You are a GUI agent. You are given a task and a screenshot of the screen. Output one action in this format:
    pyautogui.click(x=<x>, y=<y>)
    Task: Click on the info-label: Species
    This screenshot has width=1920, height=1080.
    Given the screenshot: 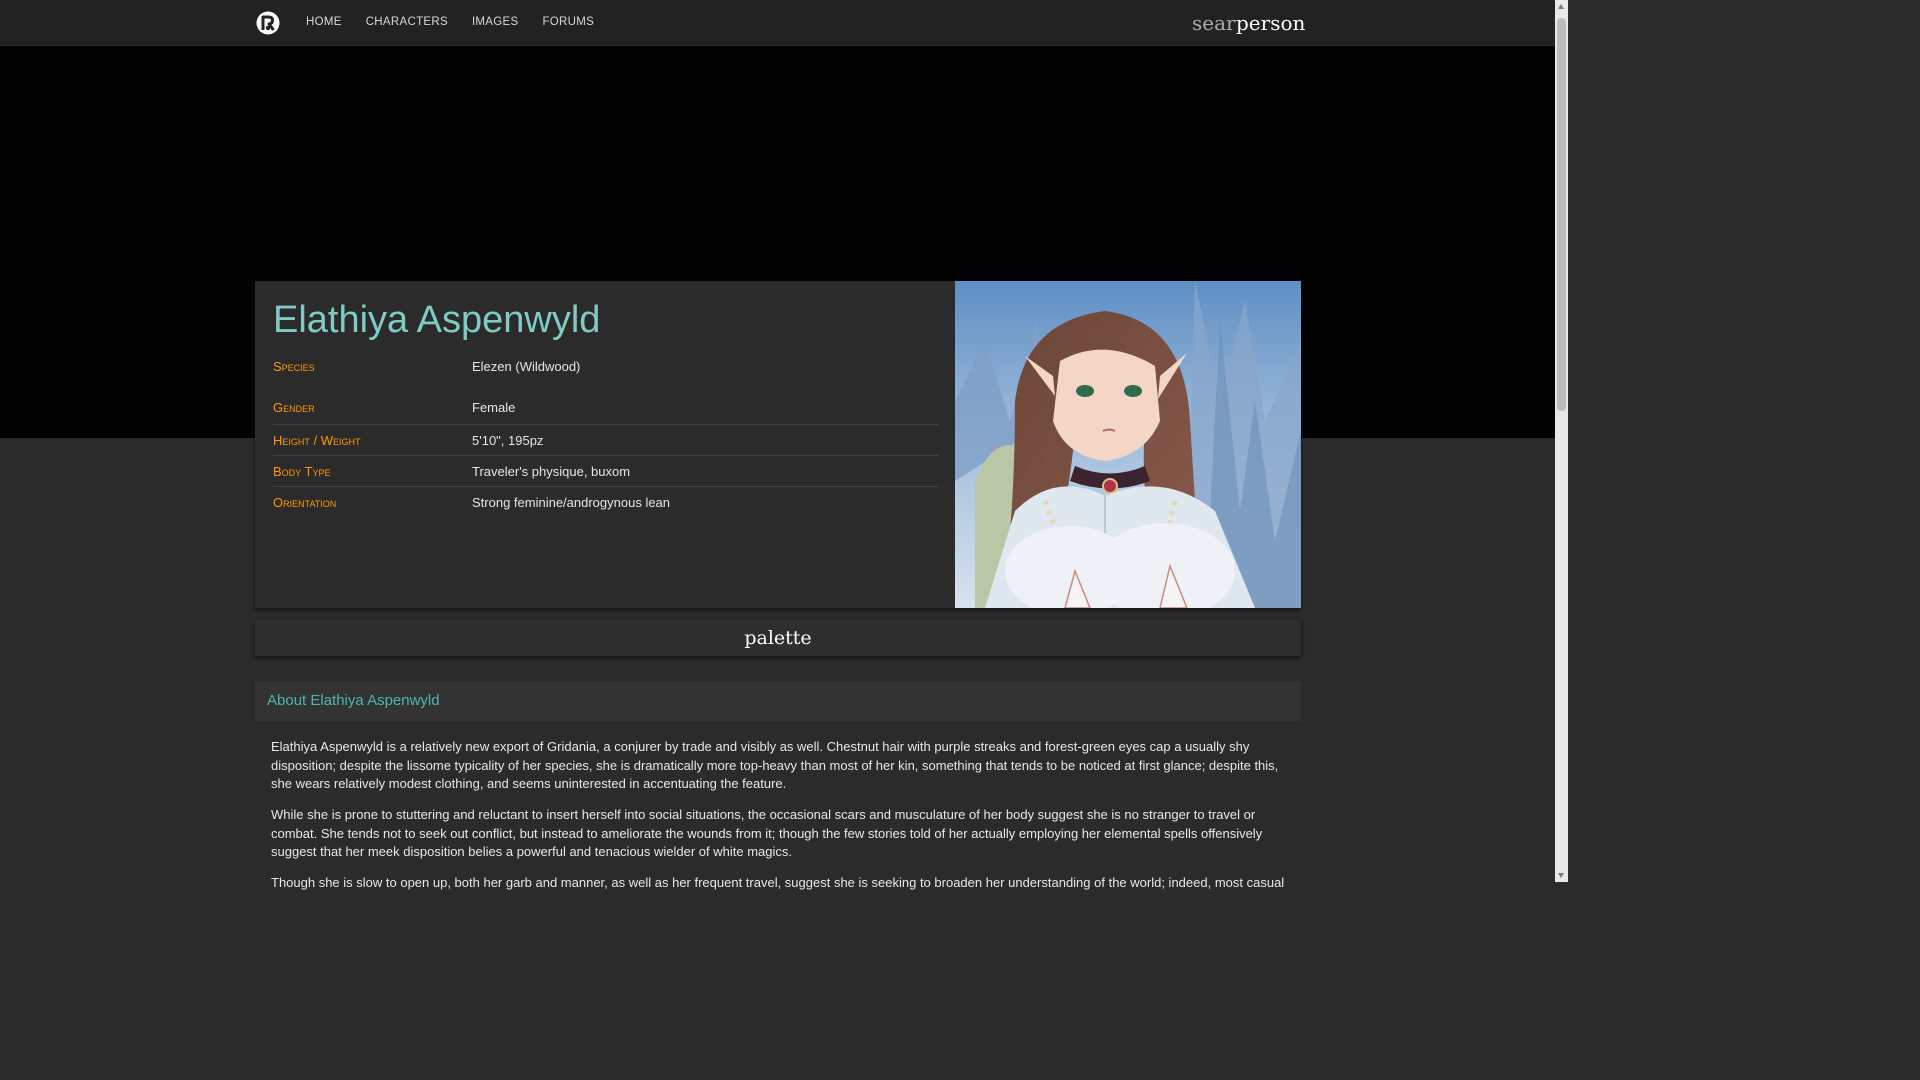 What is the action you would take?
    pyautogui.click(x=294, y=366)
    